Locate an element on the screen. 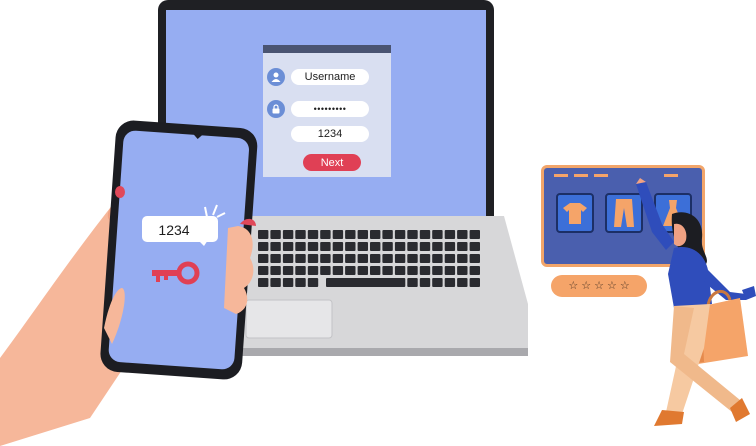 The width and height of the screenshot is (756, 446). spacebar-key is located at coordinates (365, 282).